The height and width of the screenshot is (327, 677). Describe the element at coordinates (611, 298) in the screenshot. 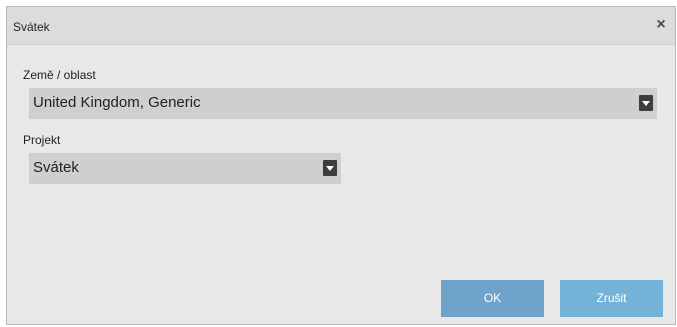

I see `cancel-button: Zrušit` at that location.